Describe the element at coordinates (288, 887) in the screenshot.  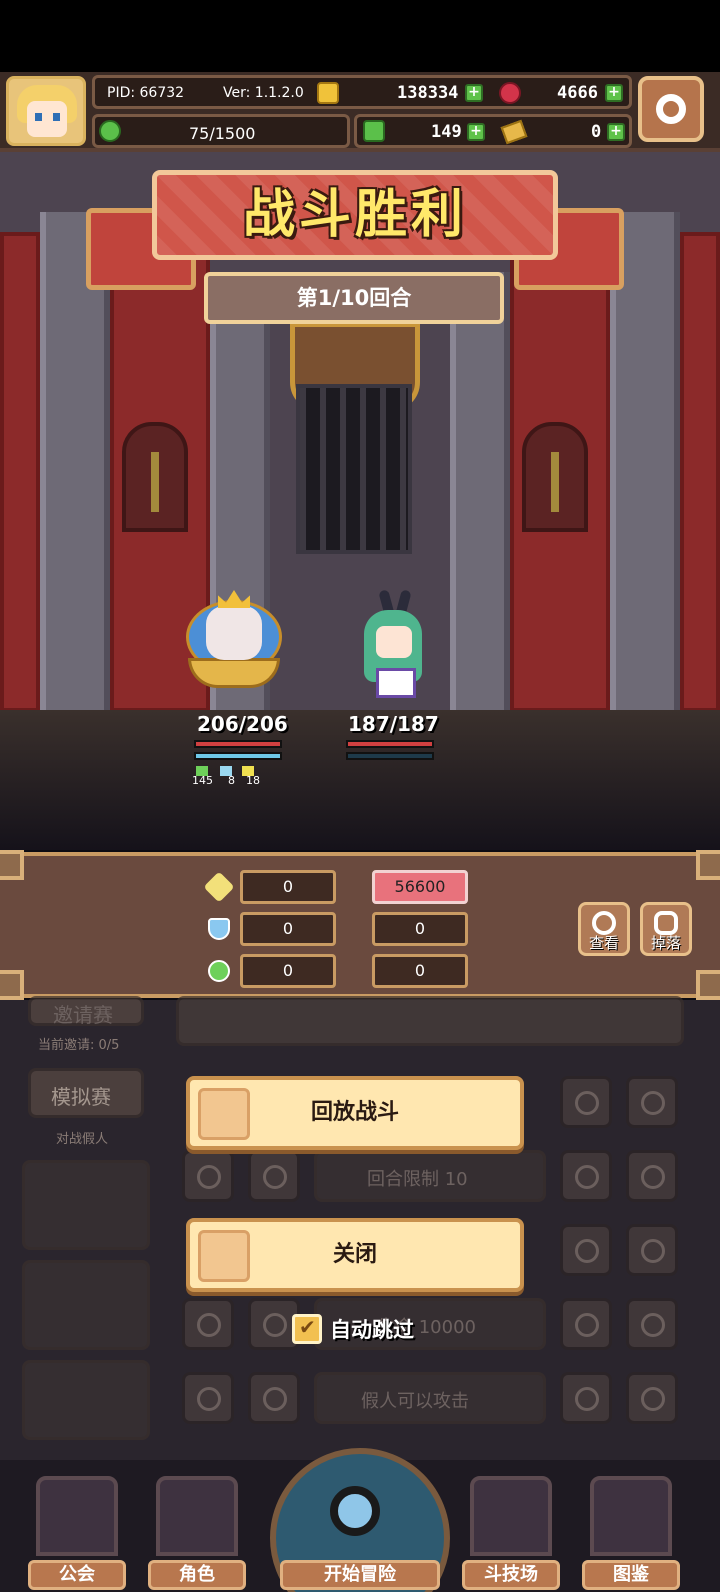
I see `player-damage-value: 0` at that location.